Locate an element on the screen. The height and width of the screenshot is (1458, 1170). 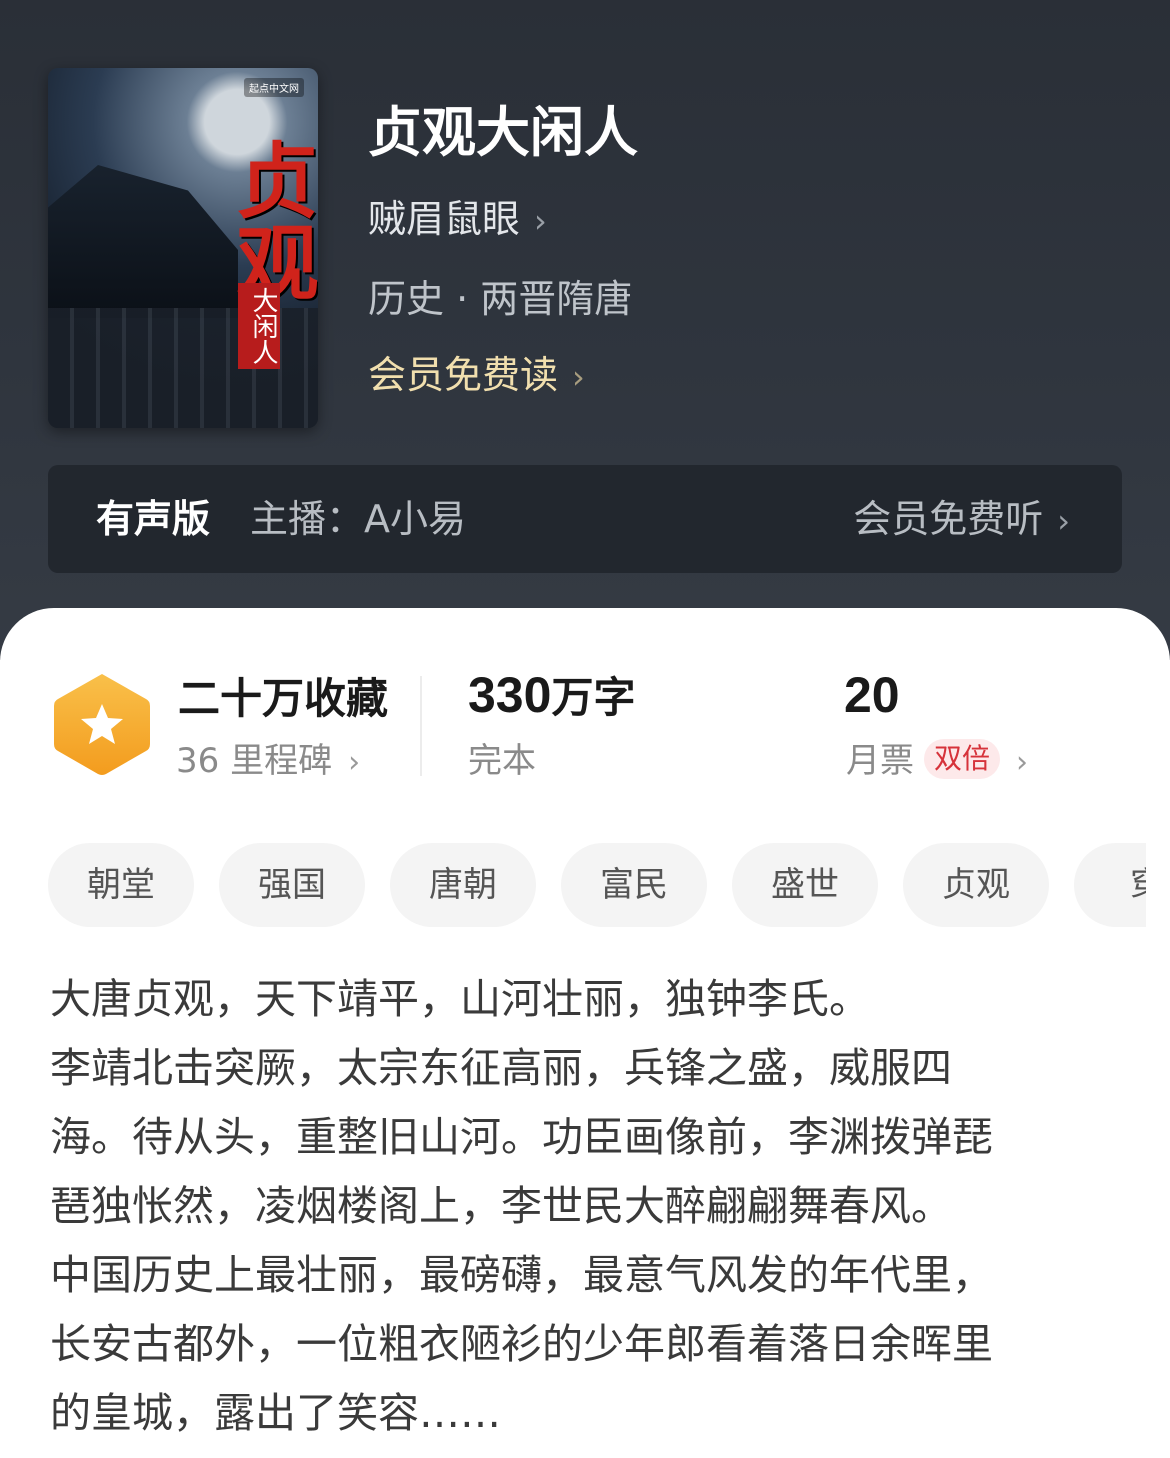
monthly-vote-count: 20 is located at coordinates (872, 696).